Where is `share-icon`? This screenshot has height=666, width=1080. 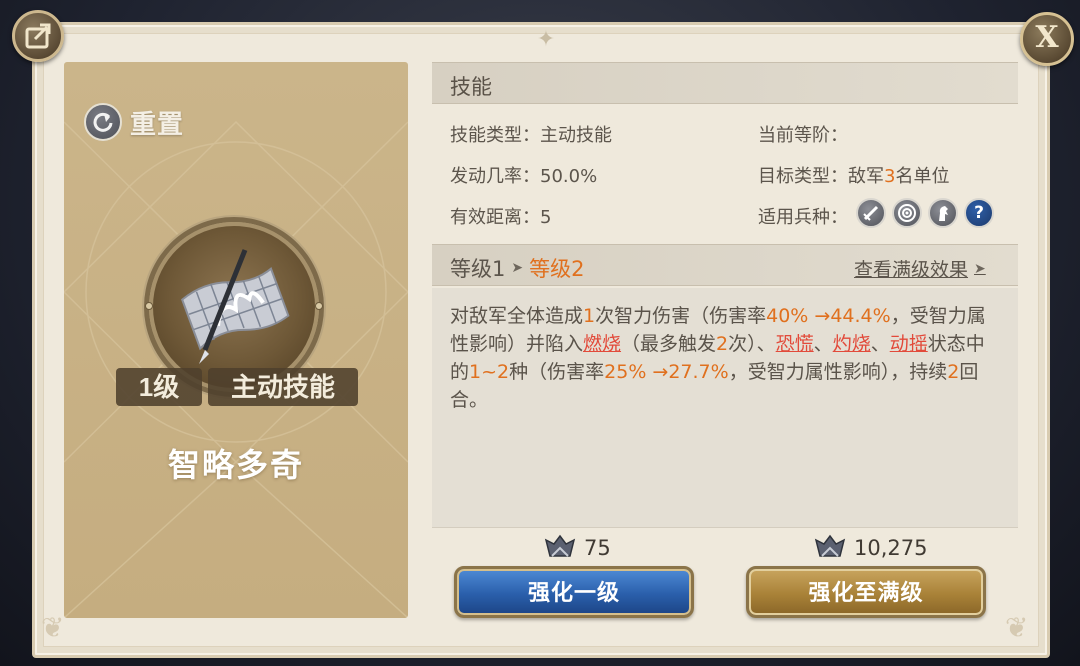
share-icon is located at coordinates (38, 36).